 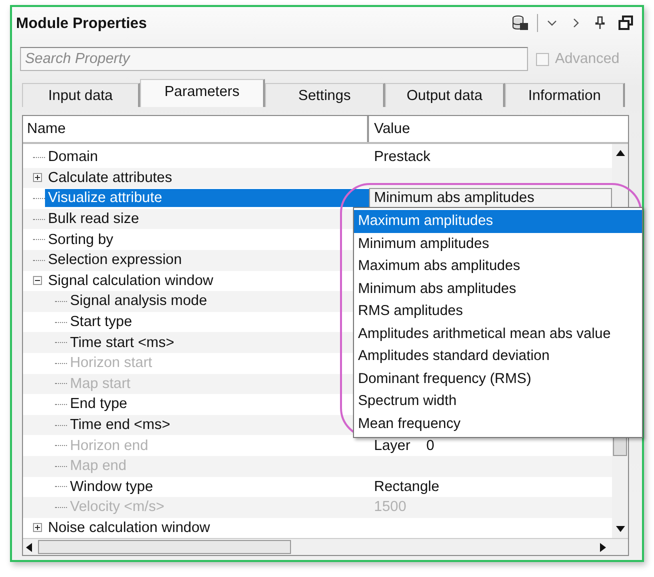 What do you see at coordinates (620, 529) in the screenshot?
I see `scroll-down-icon` at bounding box center [620, 529].